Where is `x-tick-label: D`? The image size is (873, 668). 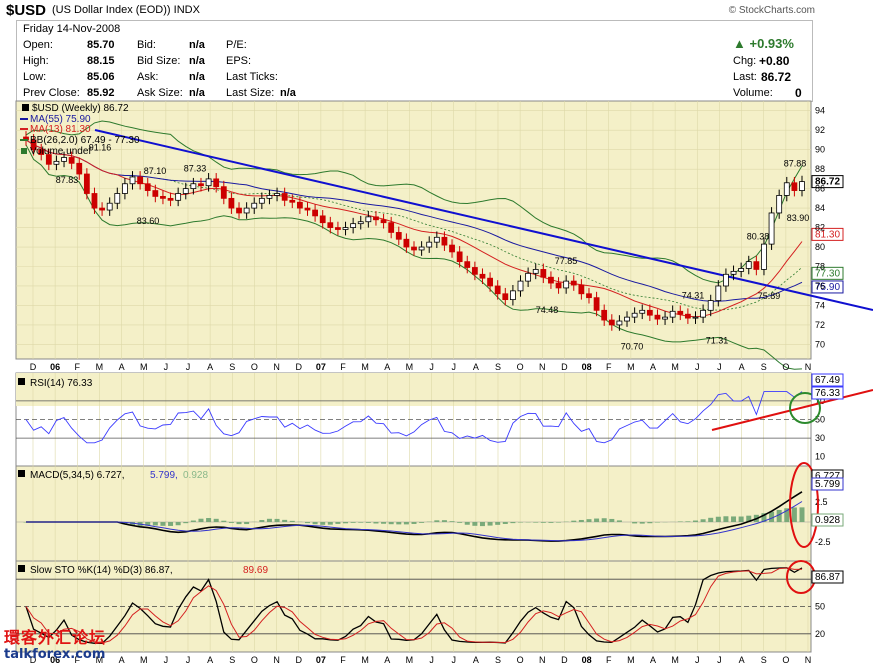
x-tick-label: D is located at coordinates (33, 367).